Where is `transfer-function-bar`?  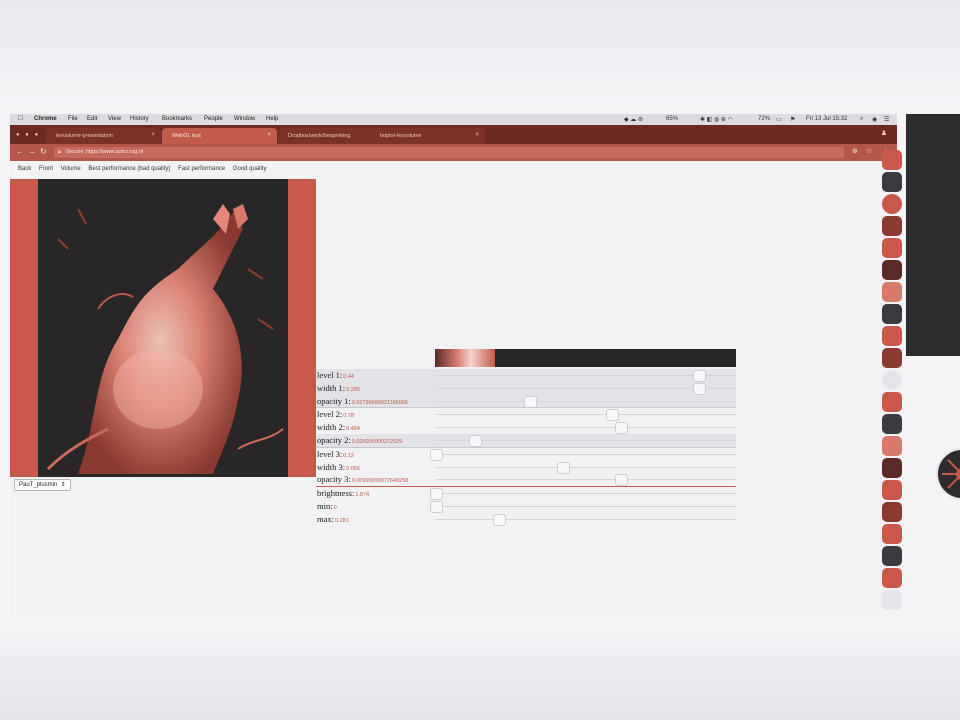
transfer-function-bar is located at coordinates (585, 358).